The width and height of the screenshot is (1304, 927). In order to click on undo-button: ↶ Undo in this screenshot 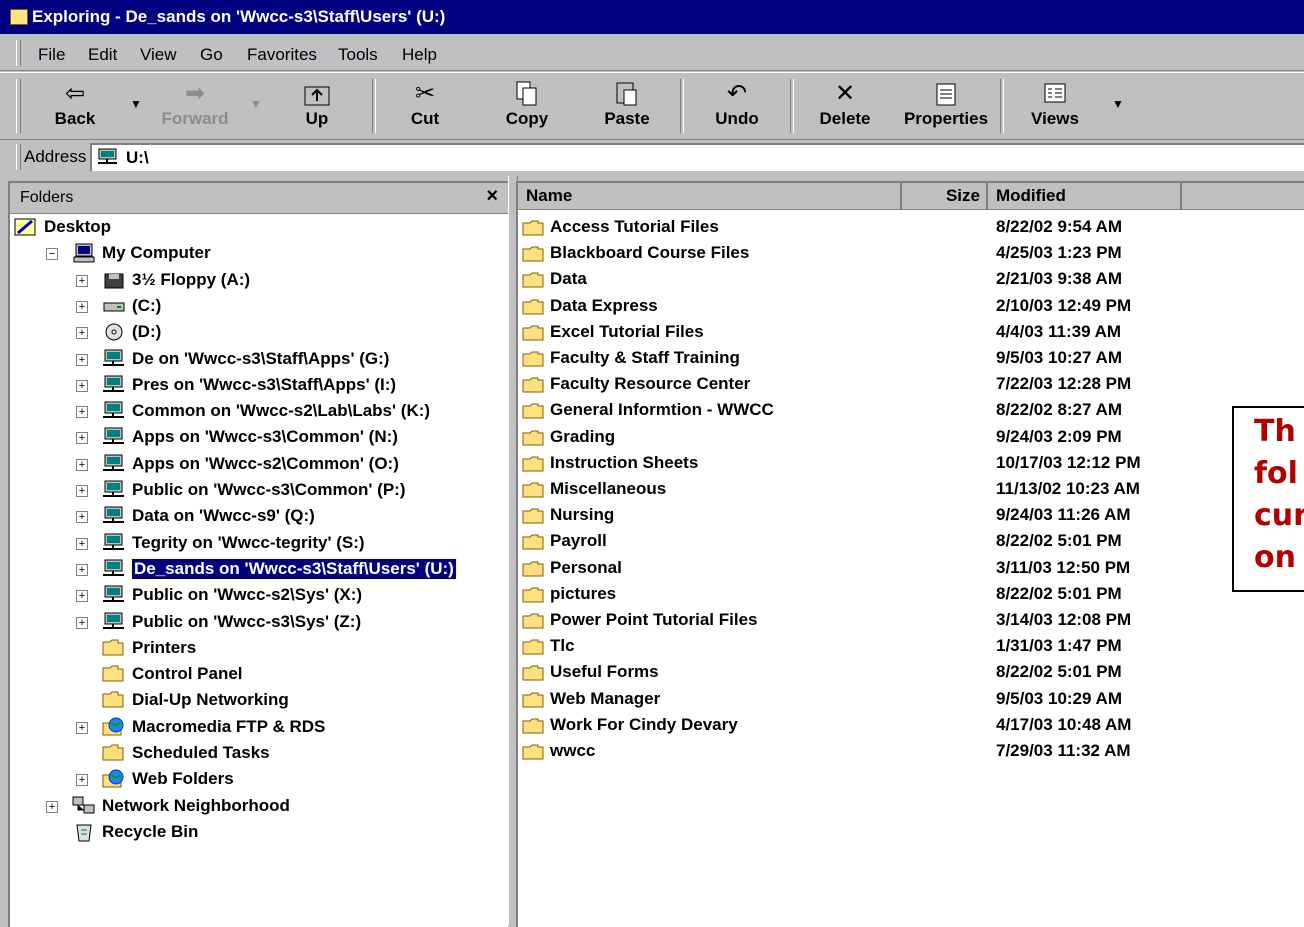, I will do `click(737, 106)`.